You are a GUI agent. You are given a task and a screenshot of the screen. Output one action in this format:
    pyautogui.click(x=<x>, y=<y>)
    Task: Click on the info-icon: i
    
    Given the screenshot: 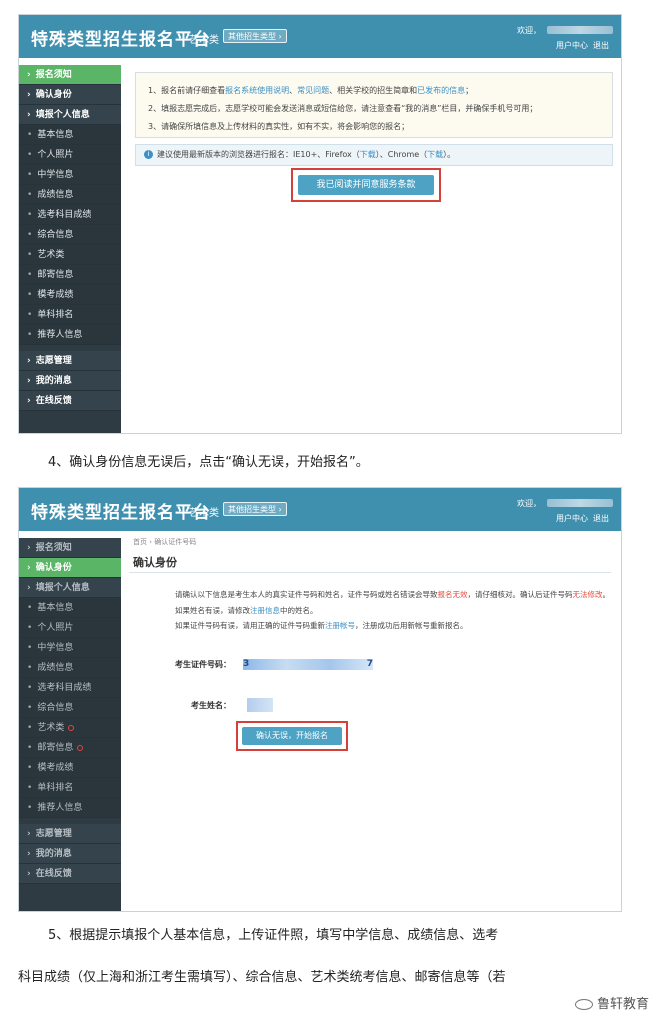 What is the action you would take?
    pyautogui.click(x=148, y=154)
    